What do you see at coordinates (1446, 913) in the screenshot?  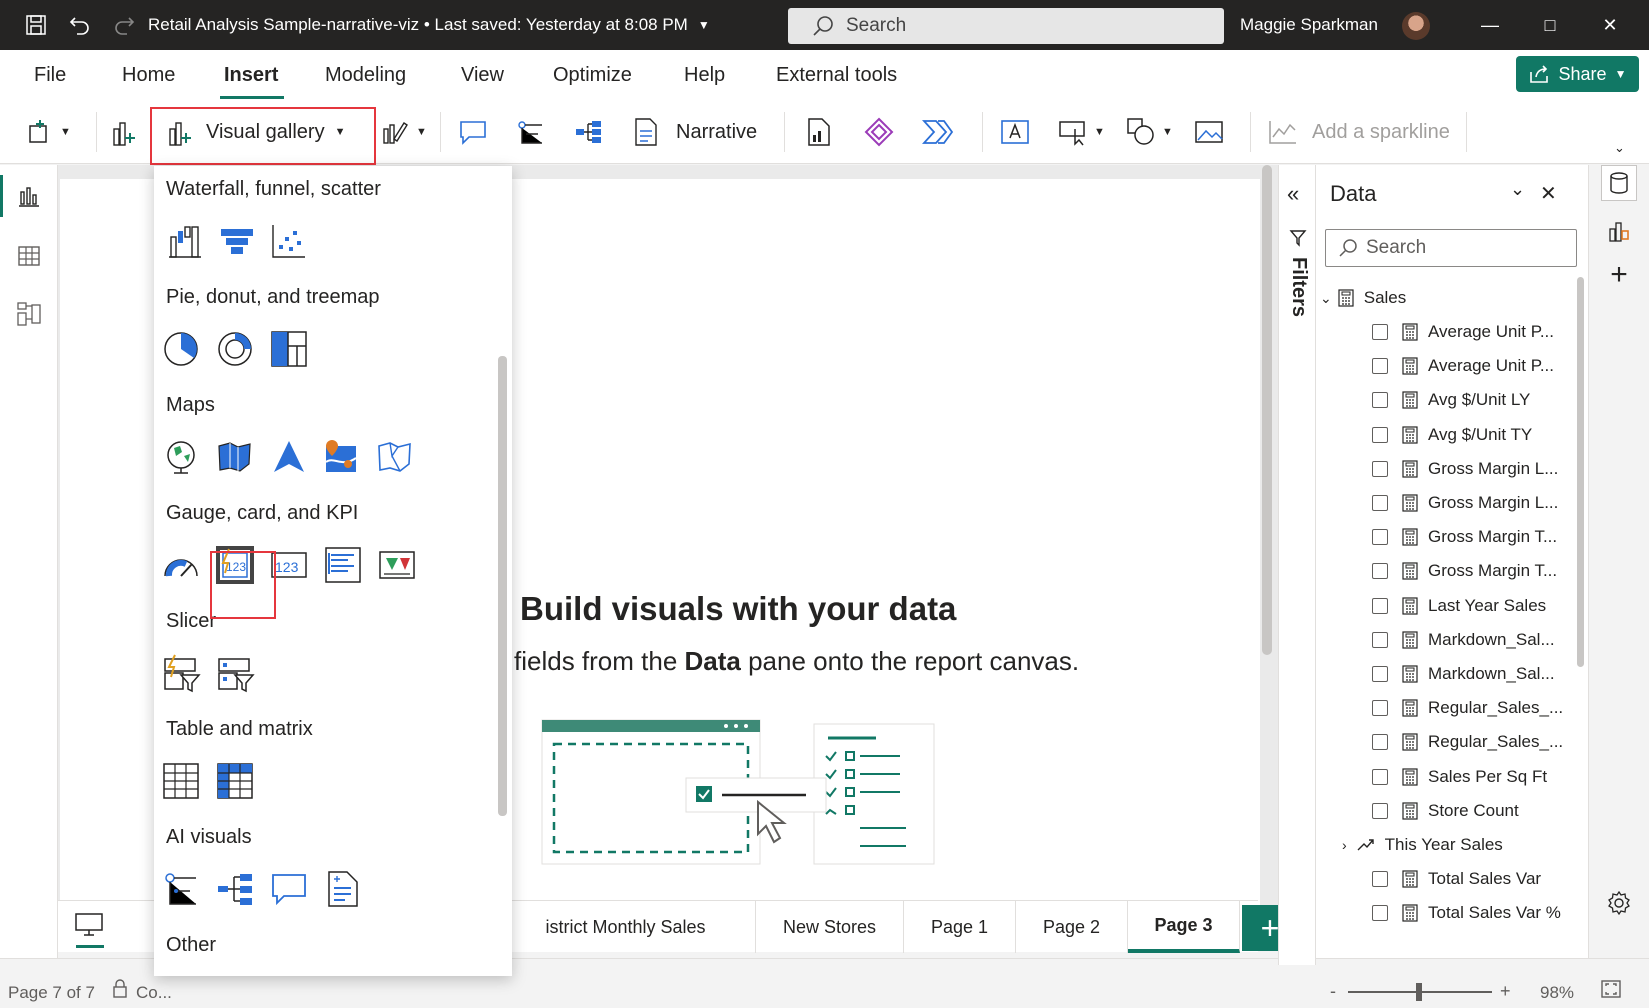 I see `field-item: Total Sales Var %` at bounding box center [1446, 913].